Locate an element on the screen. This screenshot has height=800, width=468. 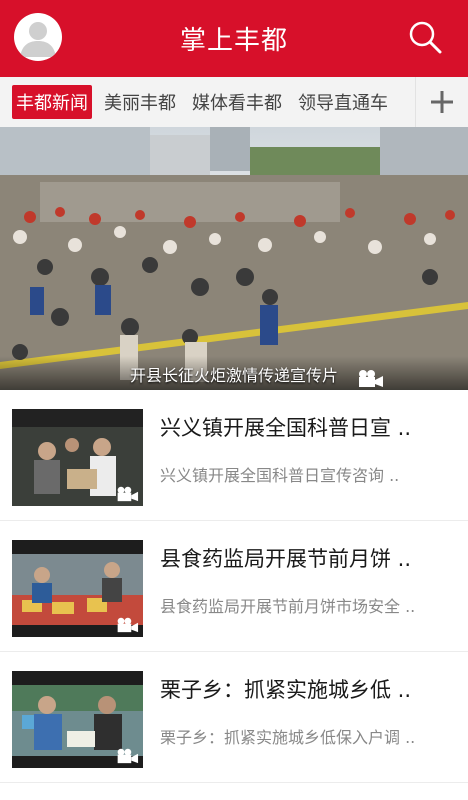
search-icon is located at coordinates (425, 37).